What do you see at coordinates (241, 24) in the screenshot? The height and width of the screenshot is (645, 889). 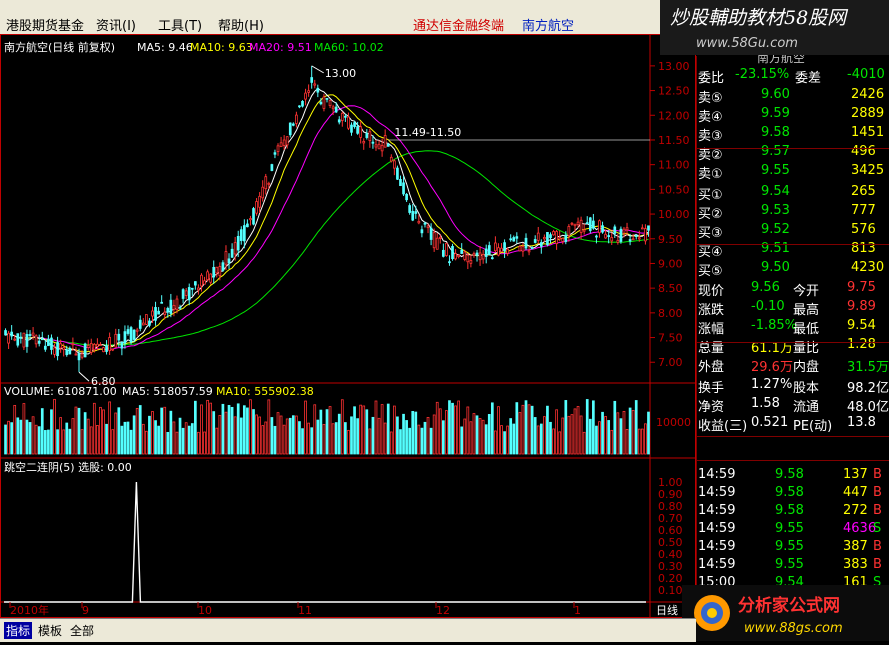 I see `menu-help: 帮助(H)` at bounding box center [241, 24].